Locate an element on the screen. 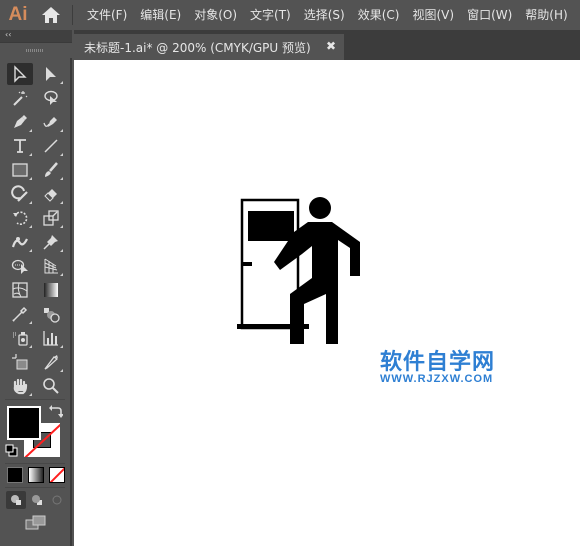 This screenshot has height=546, width=580. slice-knife-icon is located at coordinates (51, 362).